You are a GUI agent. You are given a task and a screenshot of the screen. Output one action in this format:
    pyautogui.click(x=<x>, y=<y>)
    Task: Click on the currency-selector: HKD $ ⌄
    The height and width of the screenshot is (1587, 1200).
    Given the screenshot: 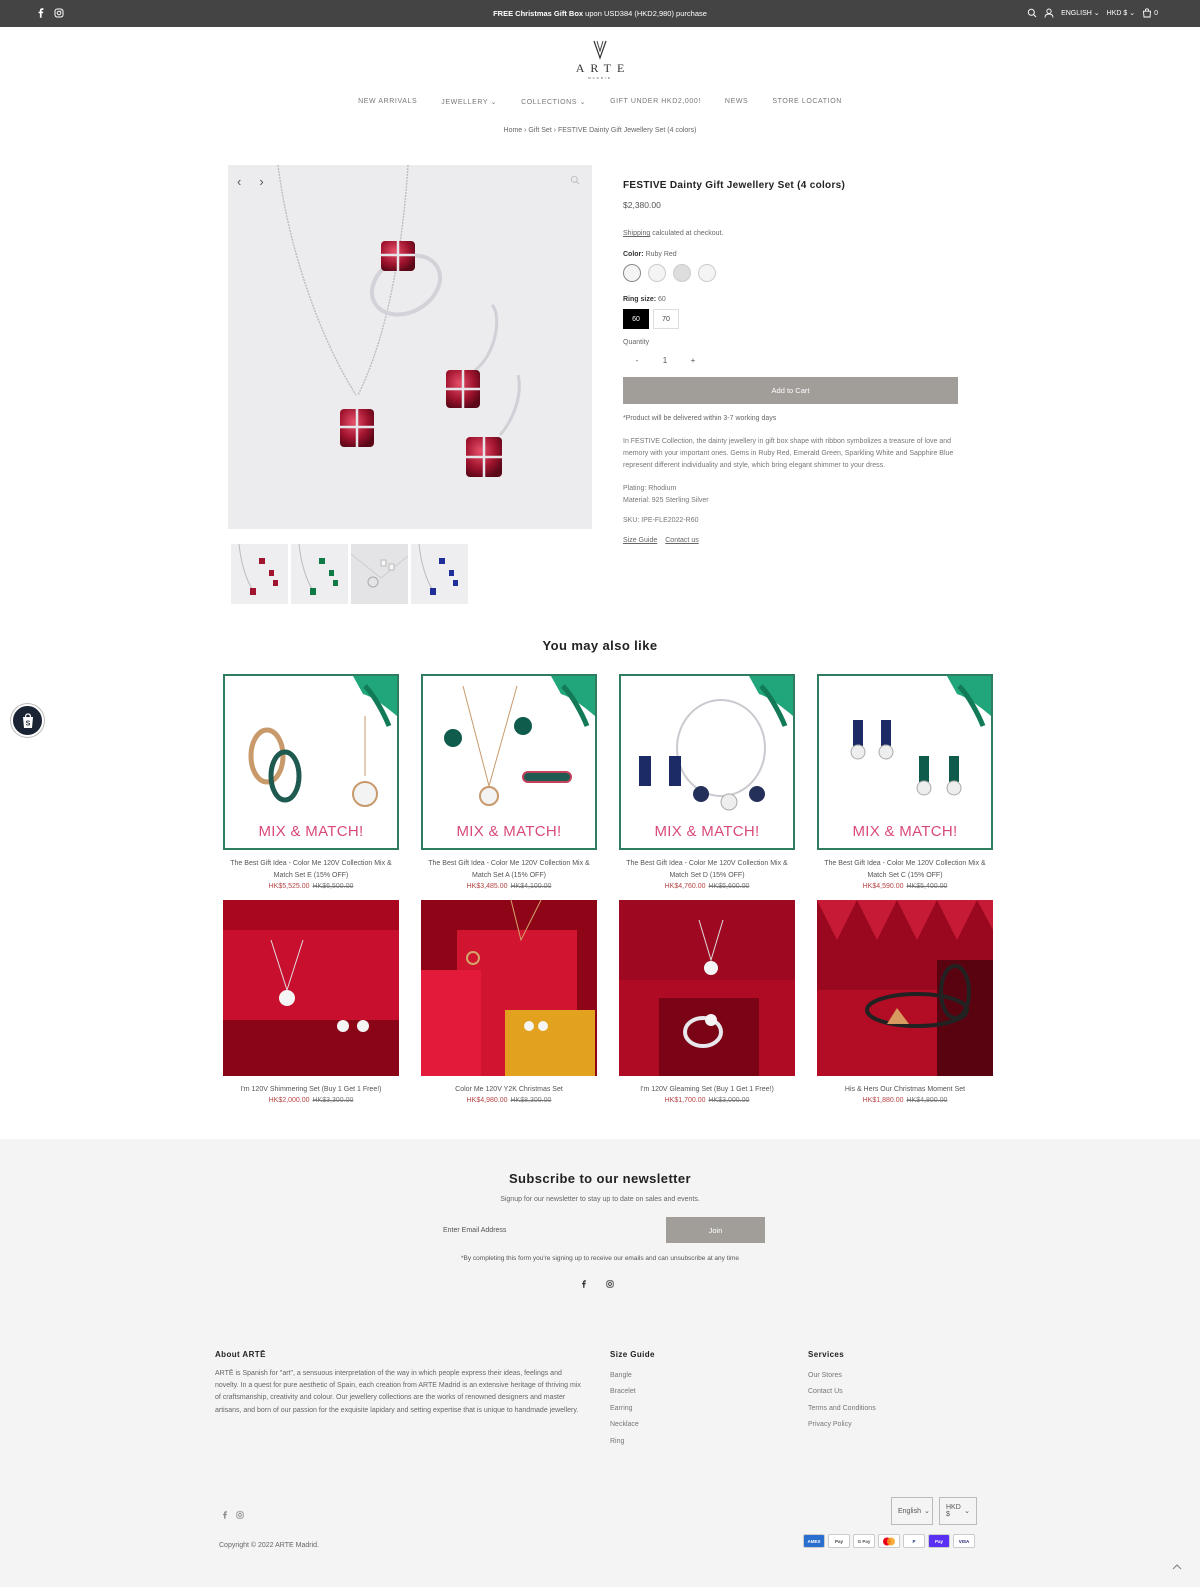 What is the action you would take?
    pyautogui.click(x=1121, y=13)
    